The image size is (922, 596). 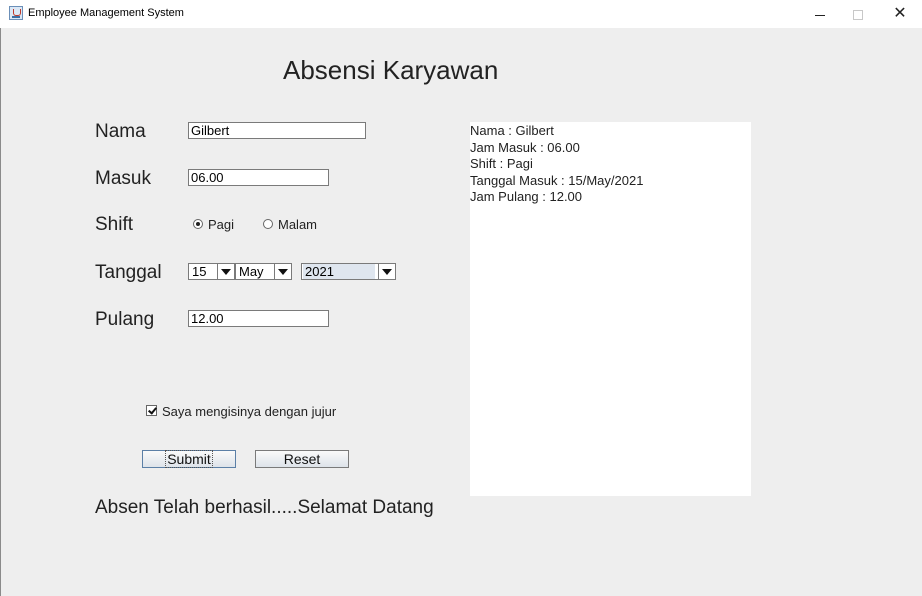 I want to click on month-dropdown-value: May, so click(x=251, y=271).